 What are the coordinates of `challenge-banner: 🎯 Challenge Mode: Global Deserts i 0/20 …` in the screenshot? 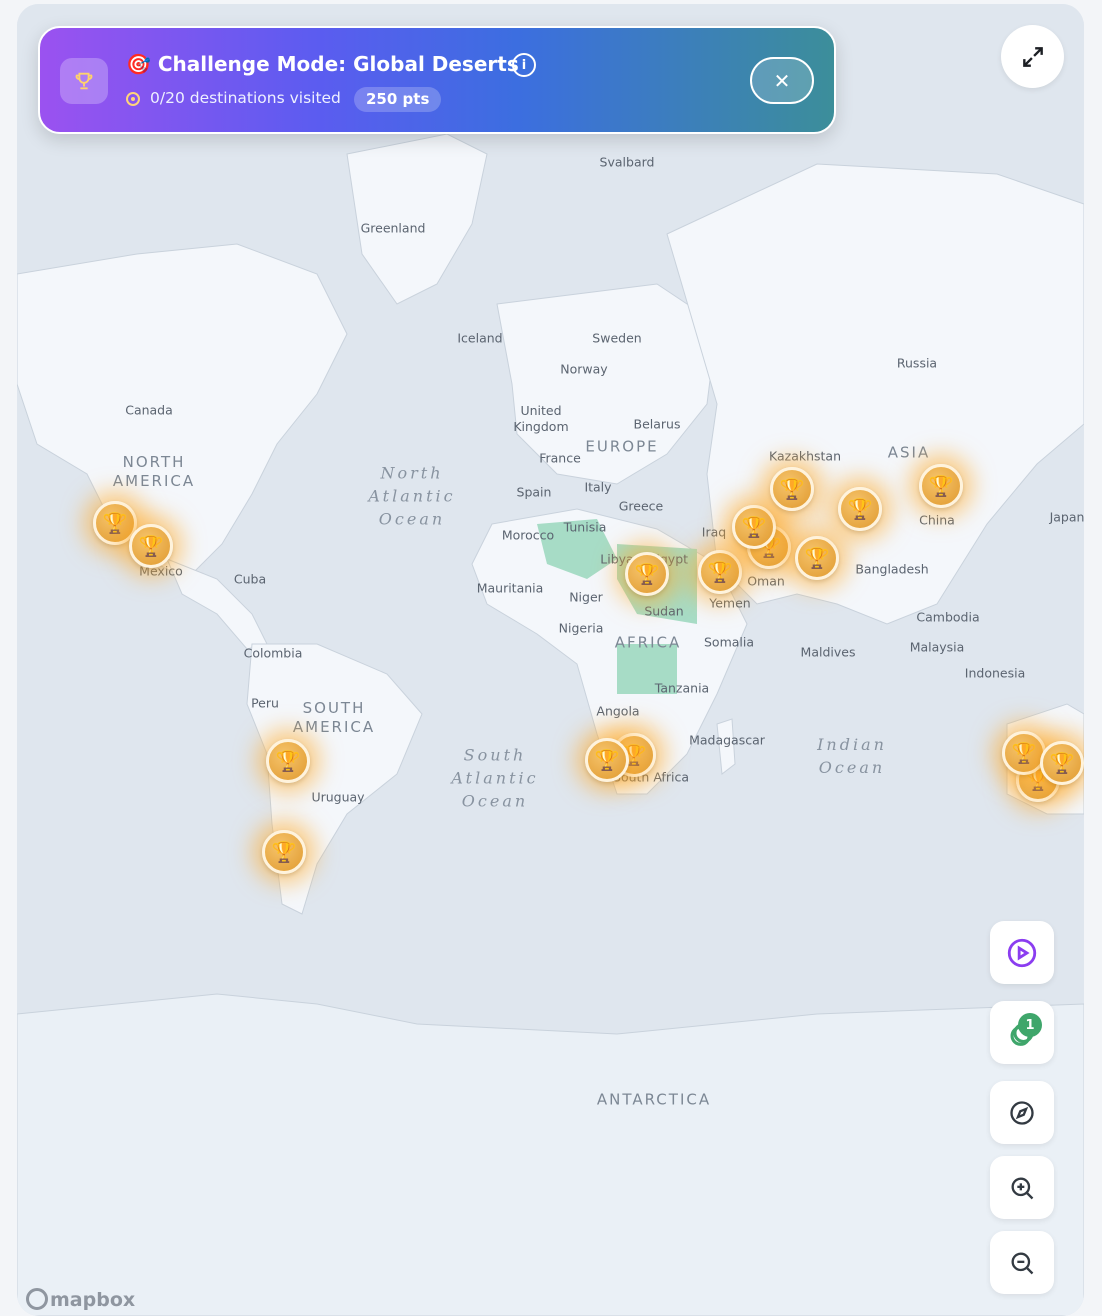 It's located at (437, 80).